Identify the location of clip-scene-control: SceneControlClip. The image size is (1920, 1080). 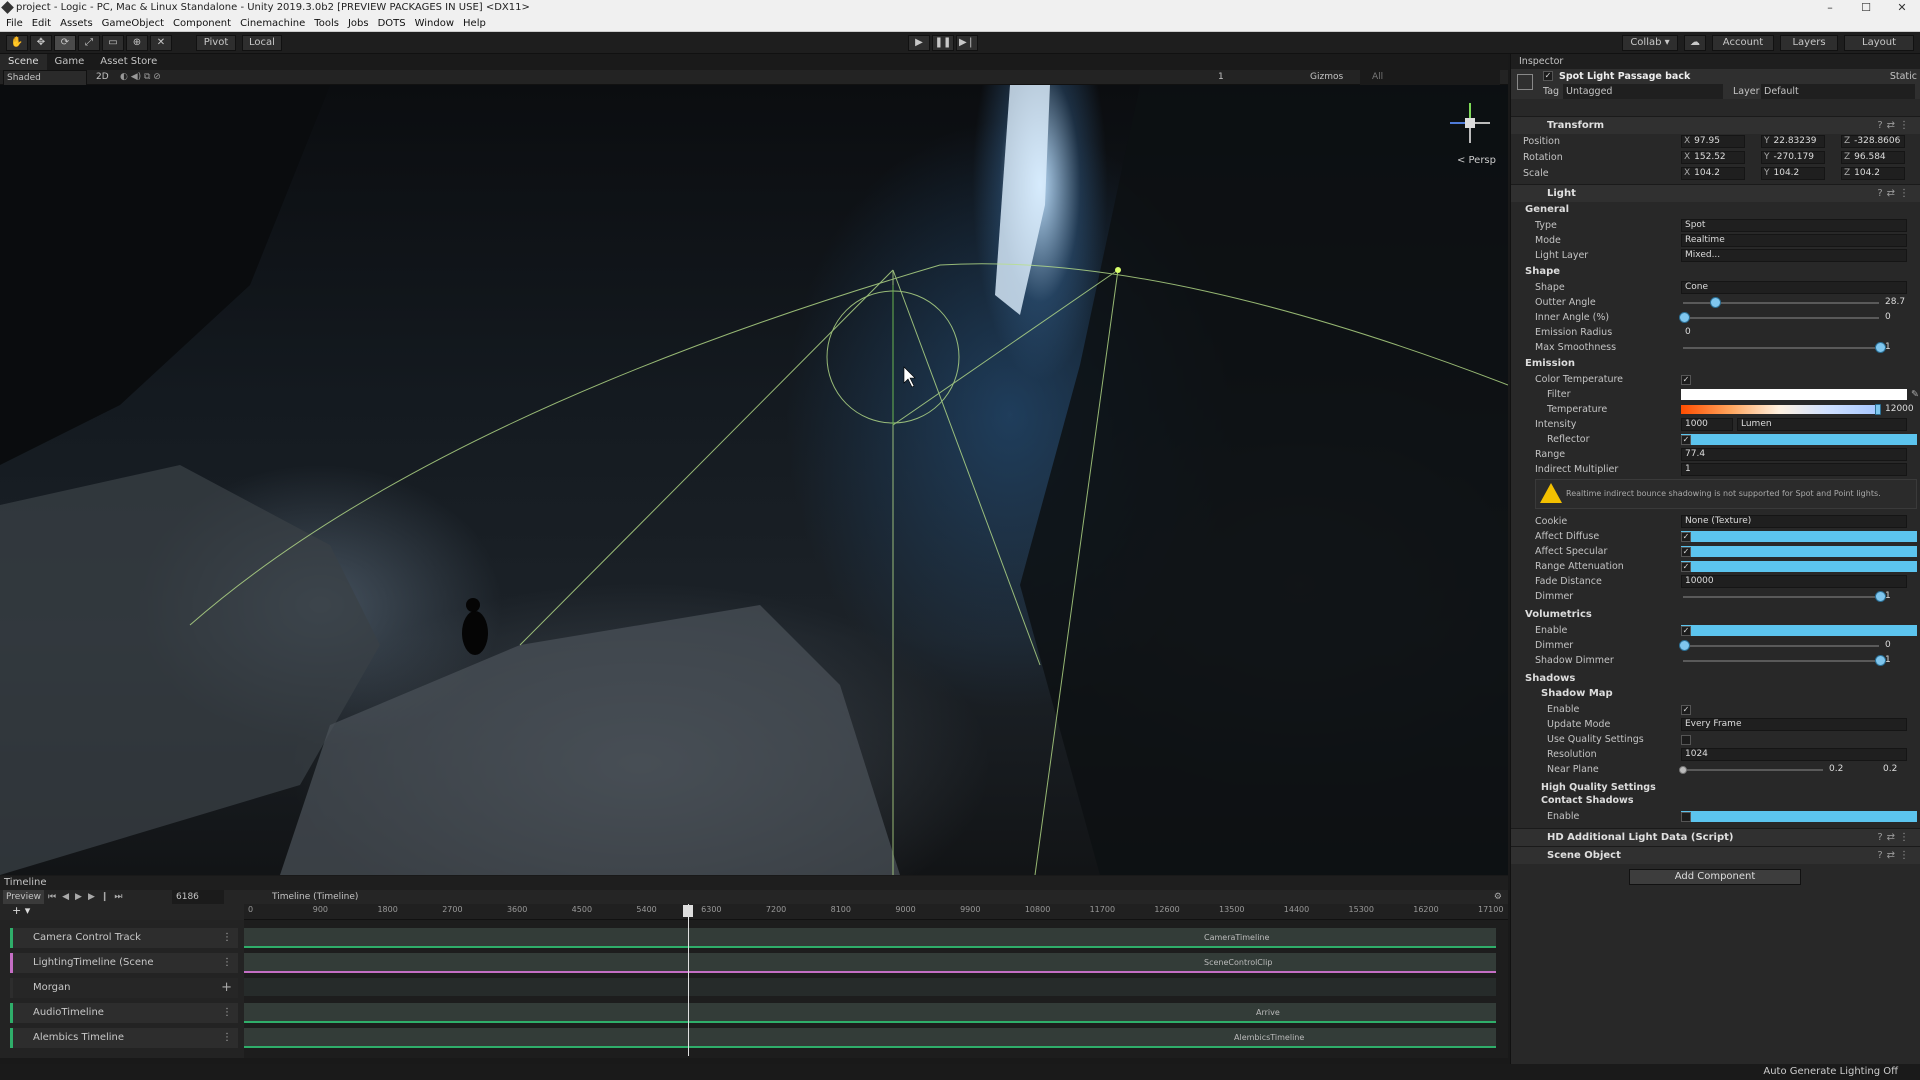
(870, 963).